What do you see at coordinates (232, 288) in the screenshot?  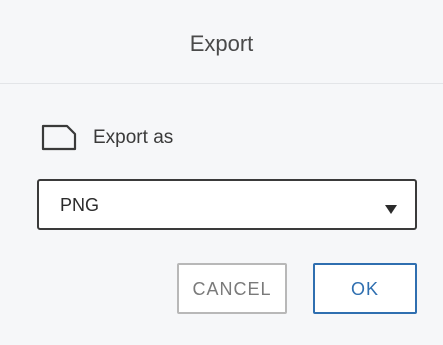 I see `cancel-button: CANCEL` at bounding box center [232, 288].